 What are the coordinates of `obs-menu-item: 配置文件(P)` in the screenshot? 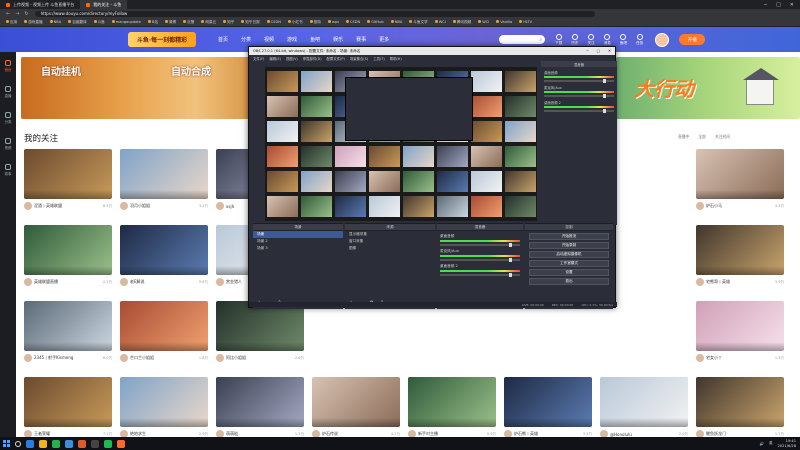 It's located at (336, 58).